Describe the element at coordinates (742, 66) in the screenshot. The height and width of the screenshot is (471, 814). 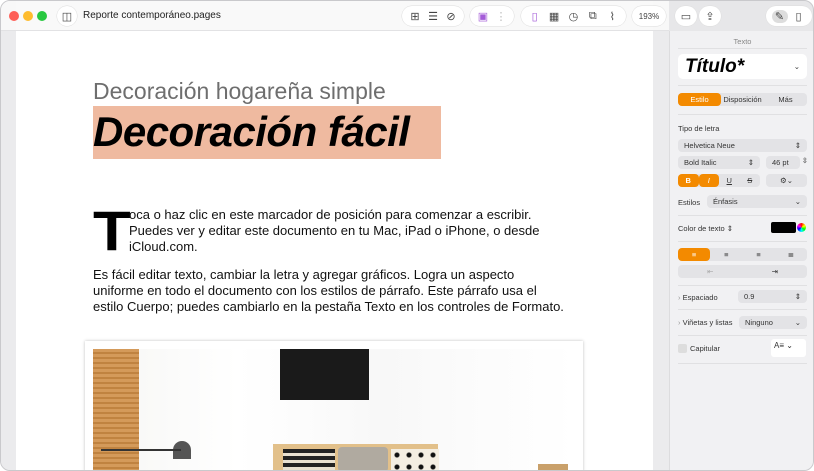
I see `paragraph-style-menu: Título* ⌄` at that location.